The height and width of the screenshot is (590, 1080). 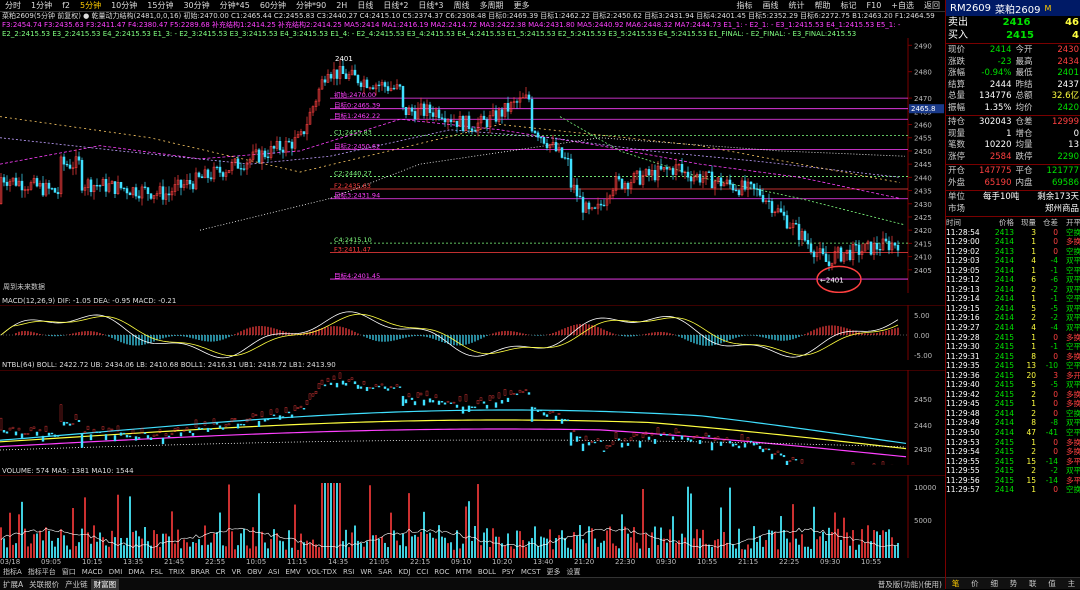 What do you see at coordinates (472, 332) in the screenshot?
I see `macd-chart: 5.00 0.00 -5.00` at bounding box center [472, 332].